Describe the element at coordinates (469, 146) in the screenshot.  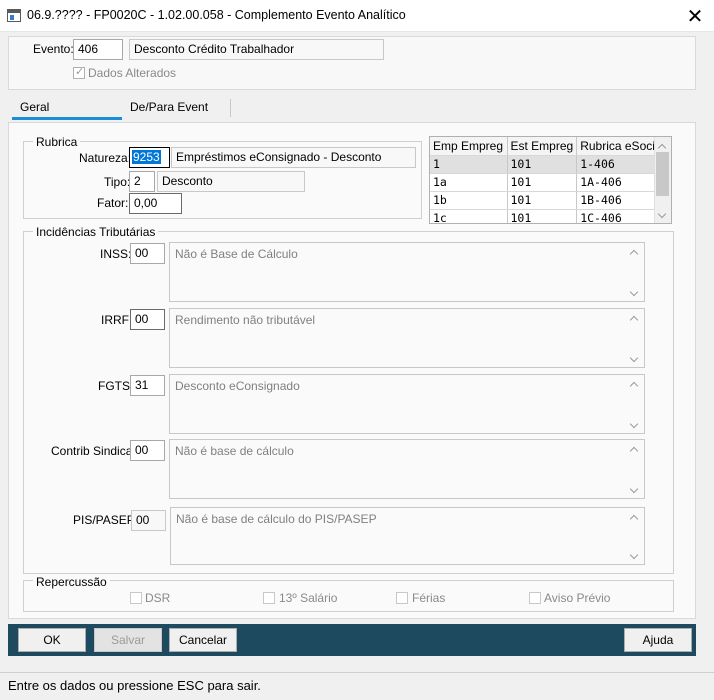
I see `grid-col-emp-empreg: Emp Empreg` at that location.